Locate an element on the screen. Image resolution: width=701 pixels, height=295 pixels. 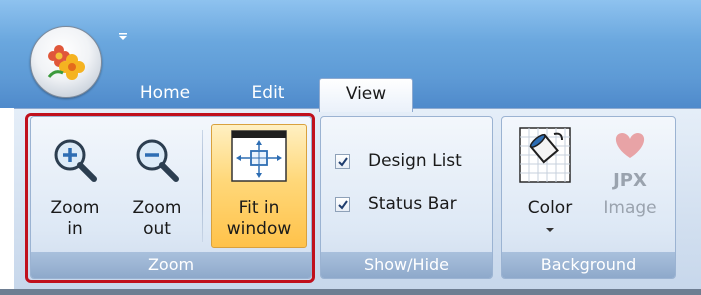
background-group-label: Background is located at coordinates (588, 265).